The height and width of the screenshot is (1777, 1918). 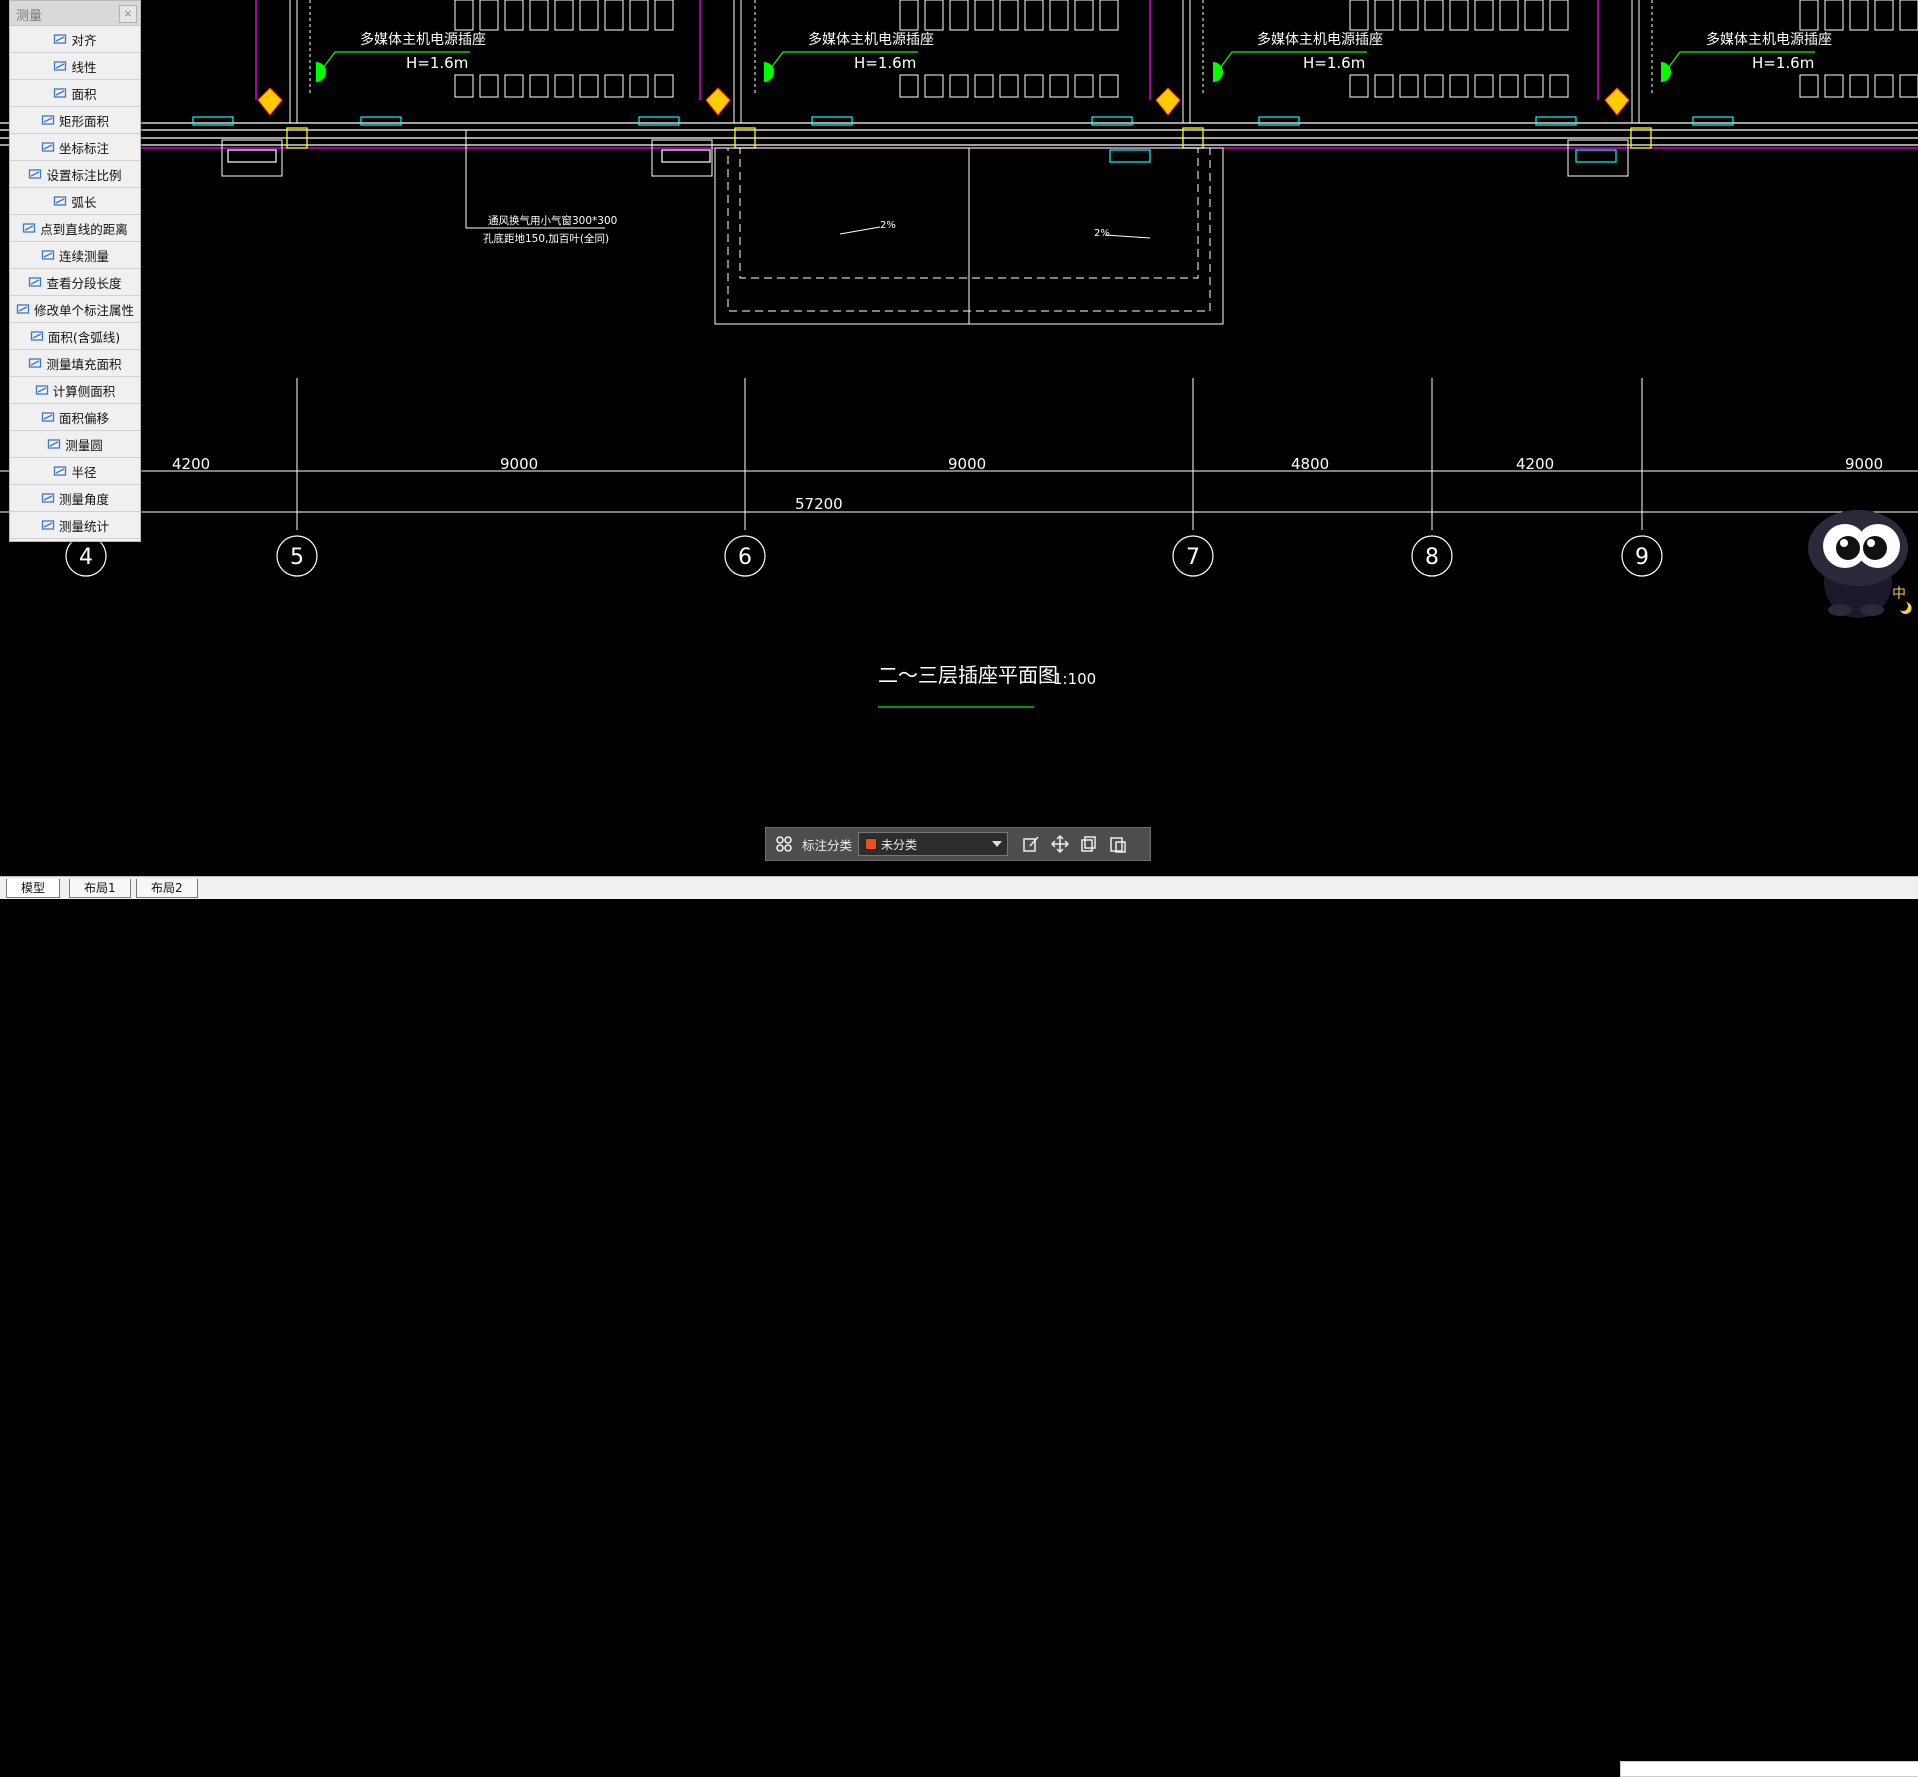 What do you see at coordinates (84, 391) in the screenshot?
I see `measure-tool-label: 计算侧面积` at bounding box center [84, 391].